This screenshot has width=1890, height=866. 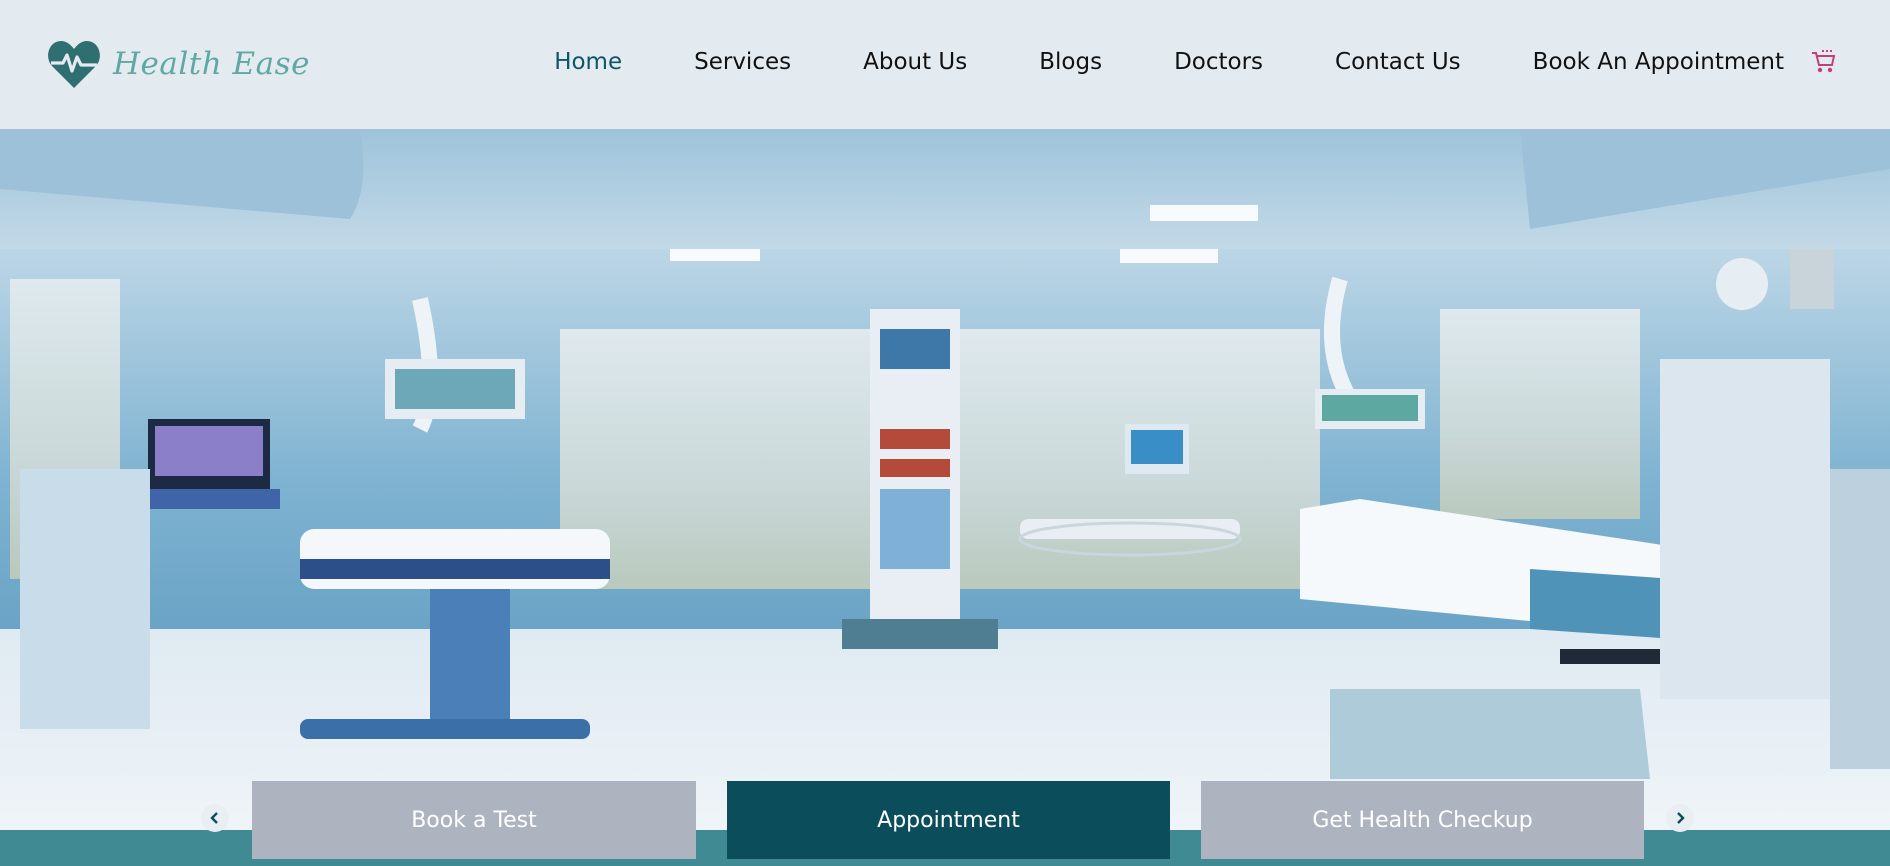 What do you see at coordinates (74, 64) in the screenshot?
I see `heart-pulse-icon` at bounding box center [74, 64].